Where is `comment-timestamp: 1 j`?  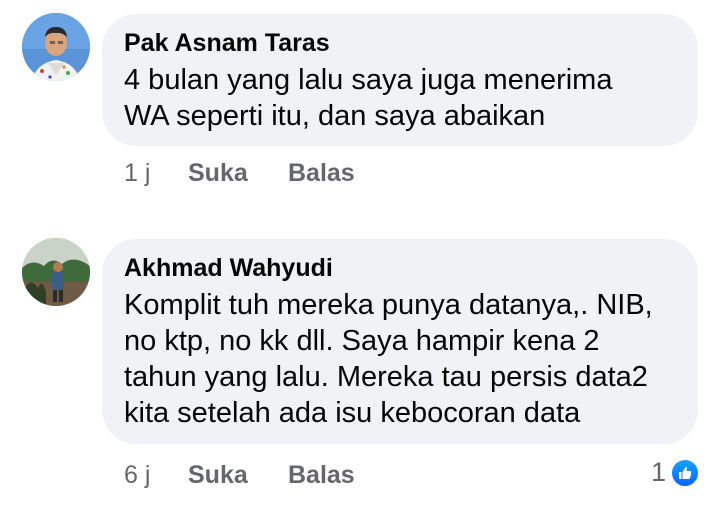
comment-timestamp: 1 j is located at coordinates (156, 173).